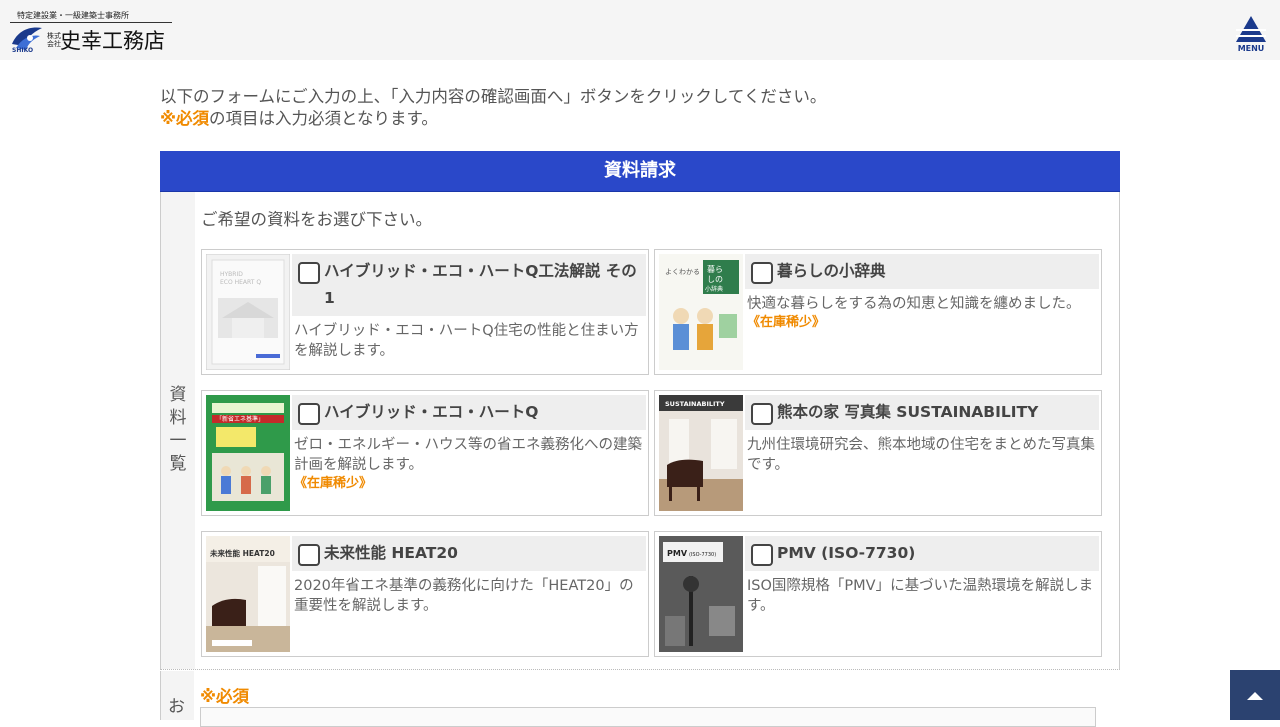 Image resolution: width=1280 pixels, height=727 pixels. What do you see at coordinates (1251, 29) in the screenshot?
I see `triangle-menu-icon` at bounding box center [1251, 29].